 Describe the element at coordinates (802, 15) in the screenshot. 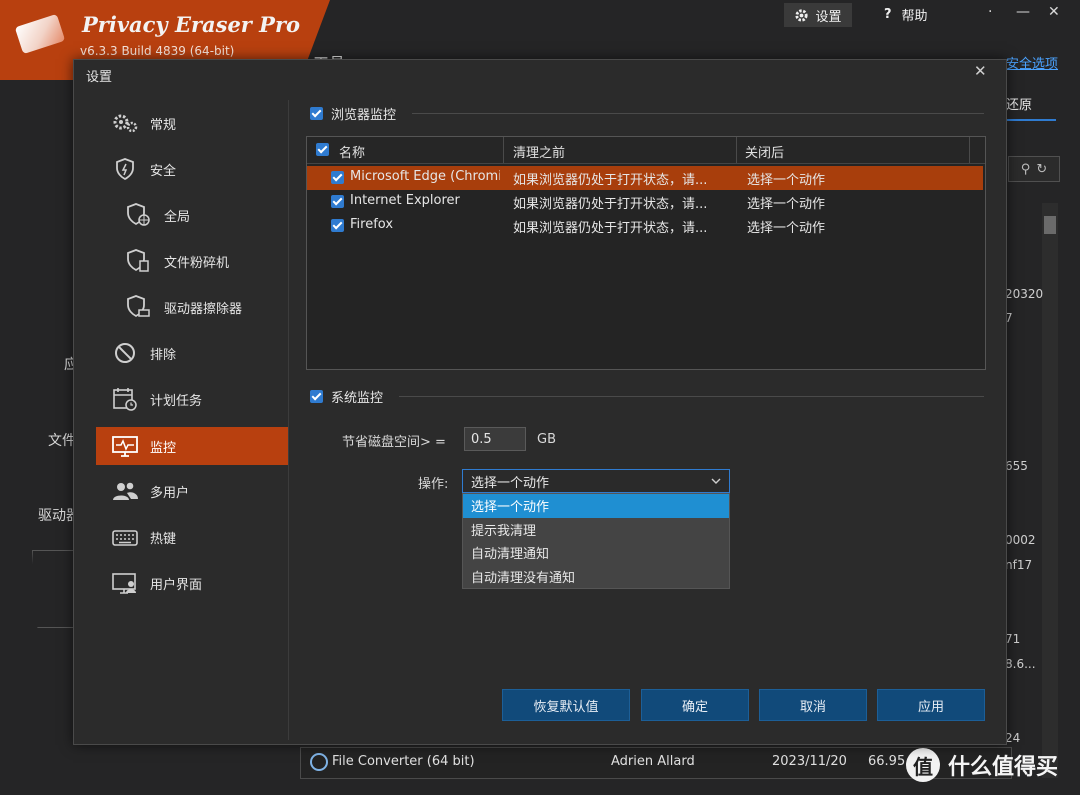

I see `gear-icon` at that location.